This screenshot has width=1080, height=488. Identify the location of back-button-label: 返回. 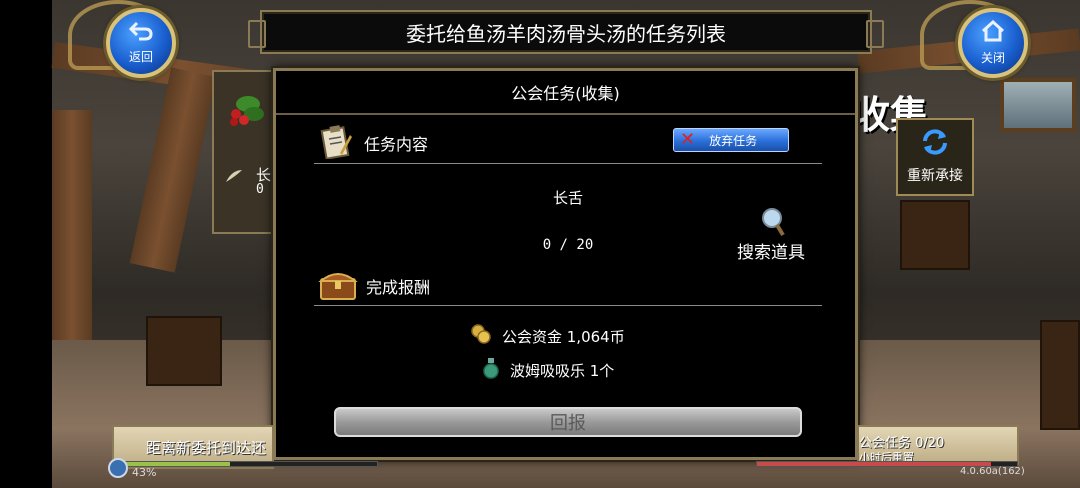
(140, 57).